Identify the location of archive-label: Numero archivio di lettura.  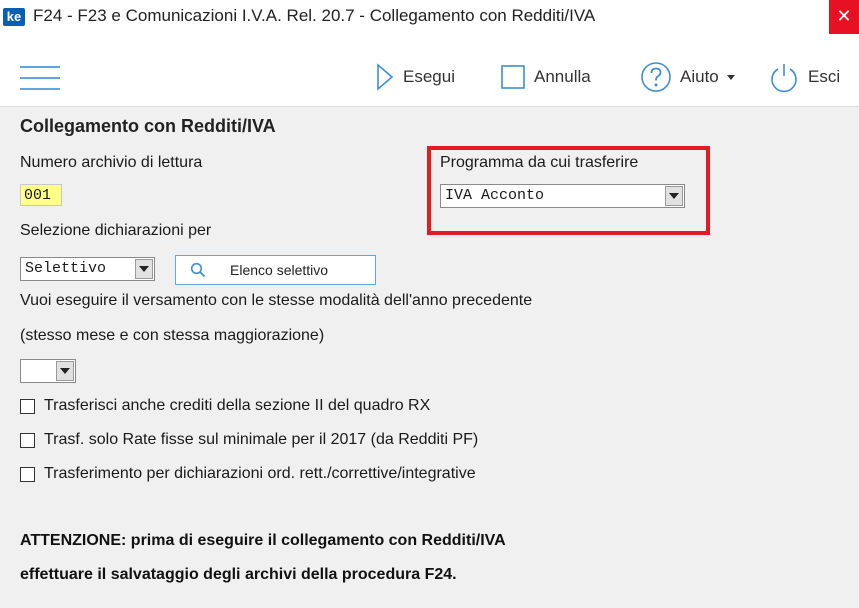
(111, 162).